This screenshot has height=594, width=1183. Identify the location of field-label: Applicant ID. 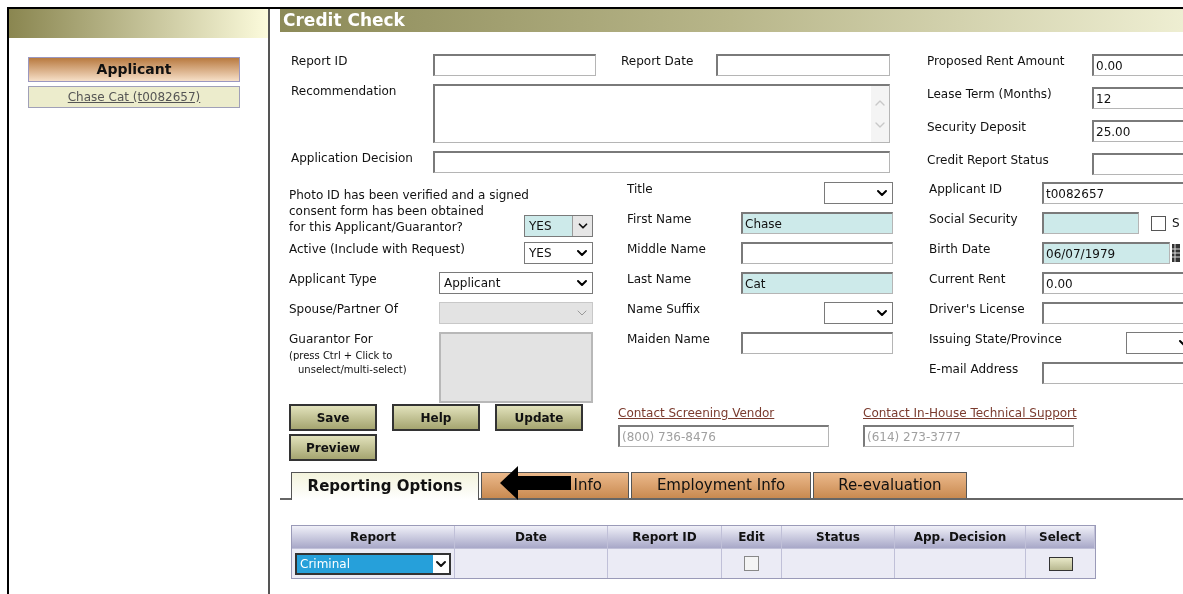
(966, 189).